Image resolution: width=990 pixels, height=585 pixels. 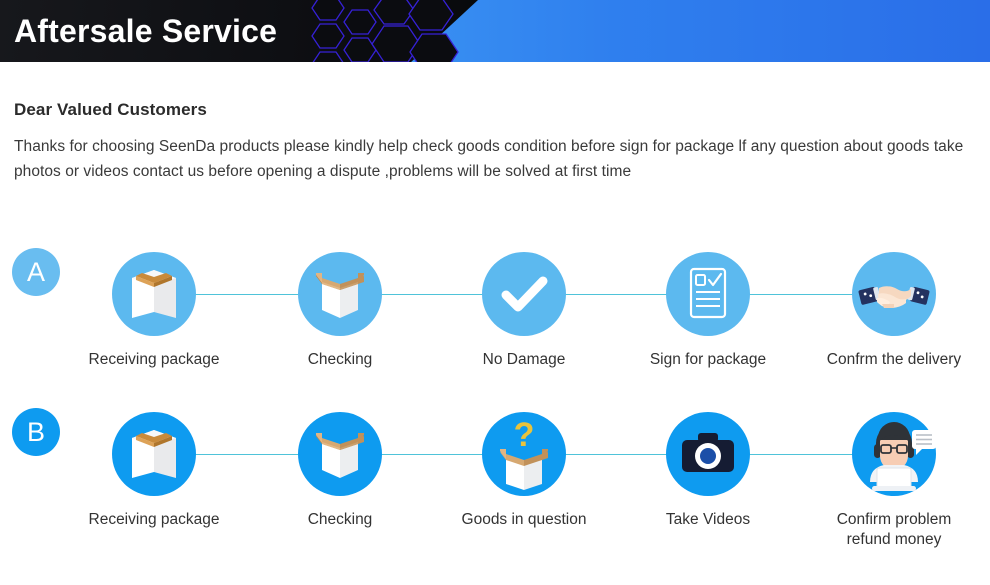 I want to click on step-checking-a: Checking, so click(x=340, y=305).